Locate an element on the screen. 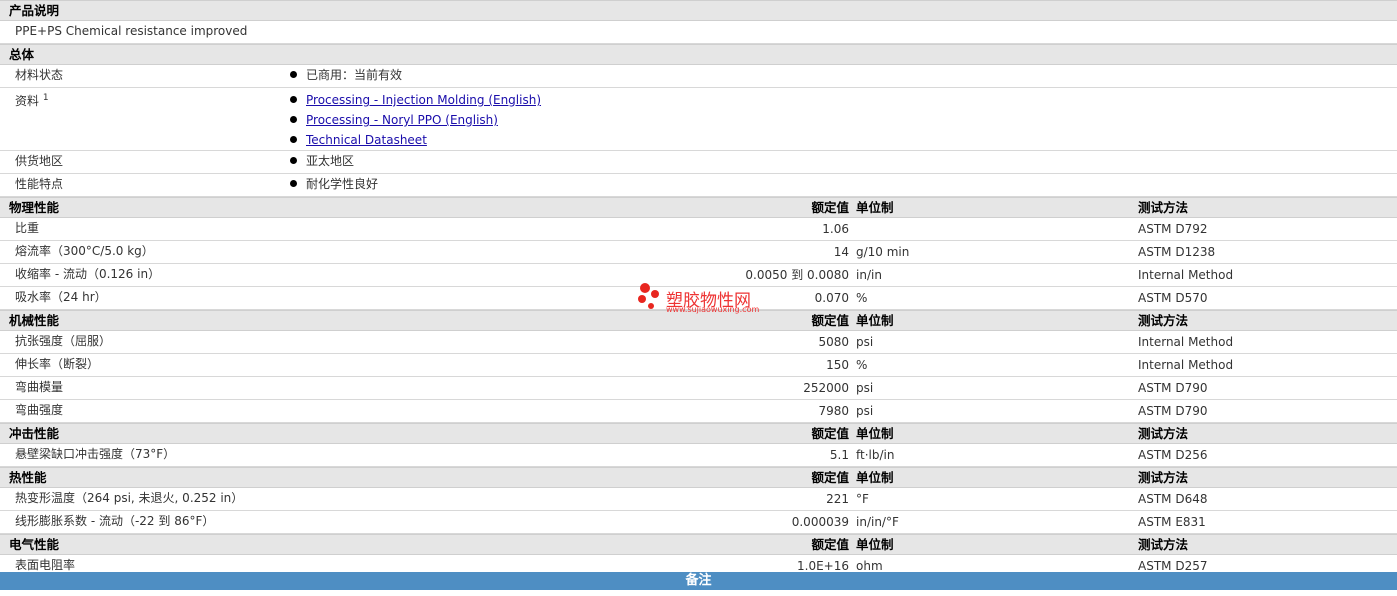  property-test: ASTM D792 is located at coordinates (1173, 229).